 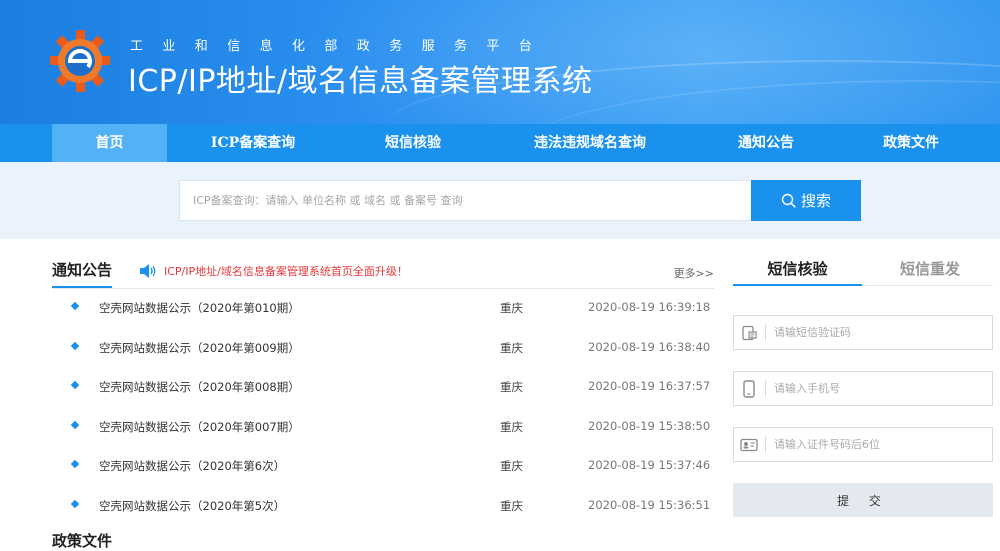 What do you see at coordinates (788, 200) in the screenshot?
I see `search-icon` at bounding box center [788, 200].